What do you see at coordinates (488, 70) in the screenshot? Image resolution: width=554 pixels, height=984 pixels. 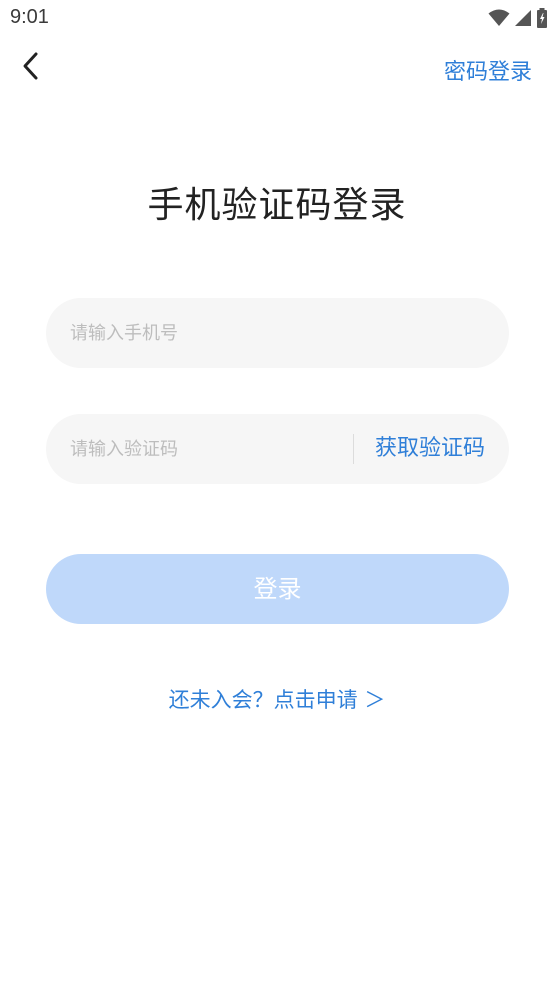 I see `password-login-link: 密码登录` at bounding box center [488, 70].